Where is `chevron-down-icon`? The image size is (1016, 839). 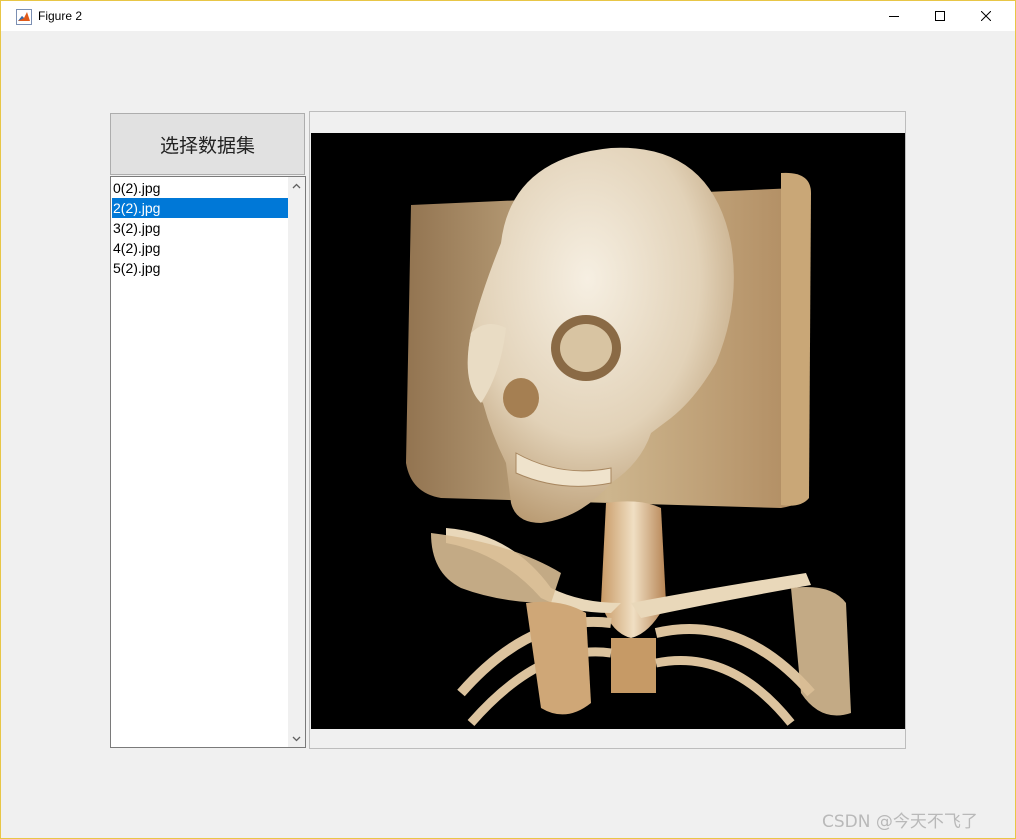
chevron-down-icon is located at coordinates (296, 738).